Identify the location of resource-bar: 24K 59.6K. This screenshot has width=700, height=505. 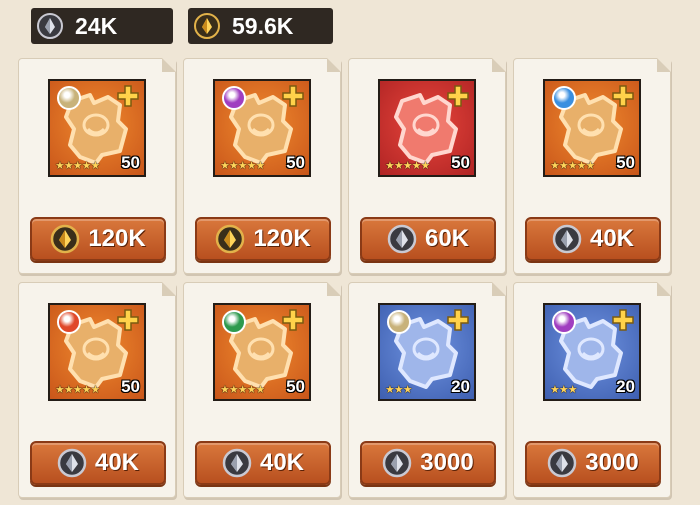
(350, 28).